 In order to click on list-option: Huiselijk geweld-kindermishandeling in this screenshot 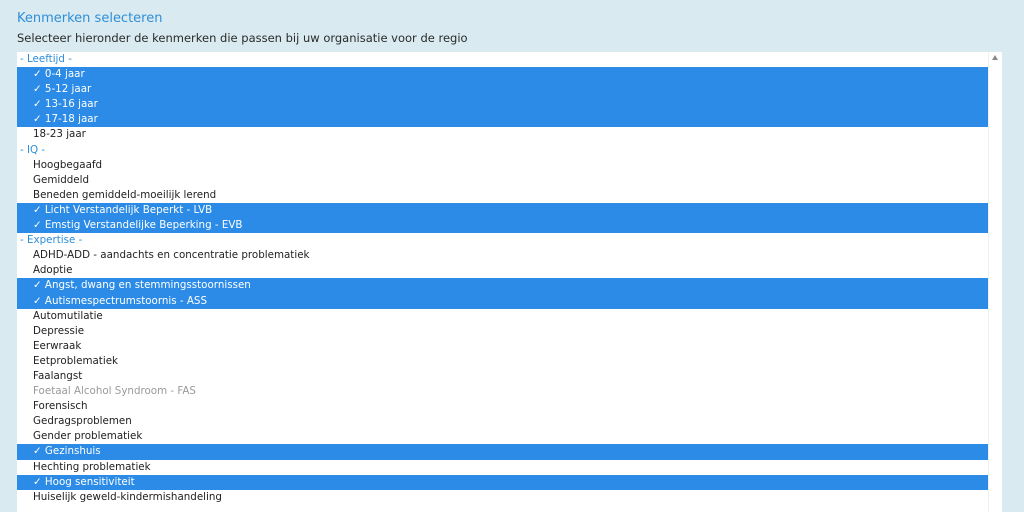, I will do `click(503, 497)`.